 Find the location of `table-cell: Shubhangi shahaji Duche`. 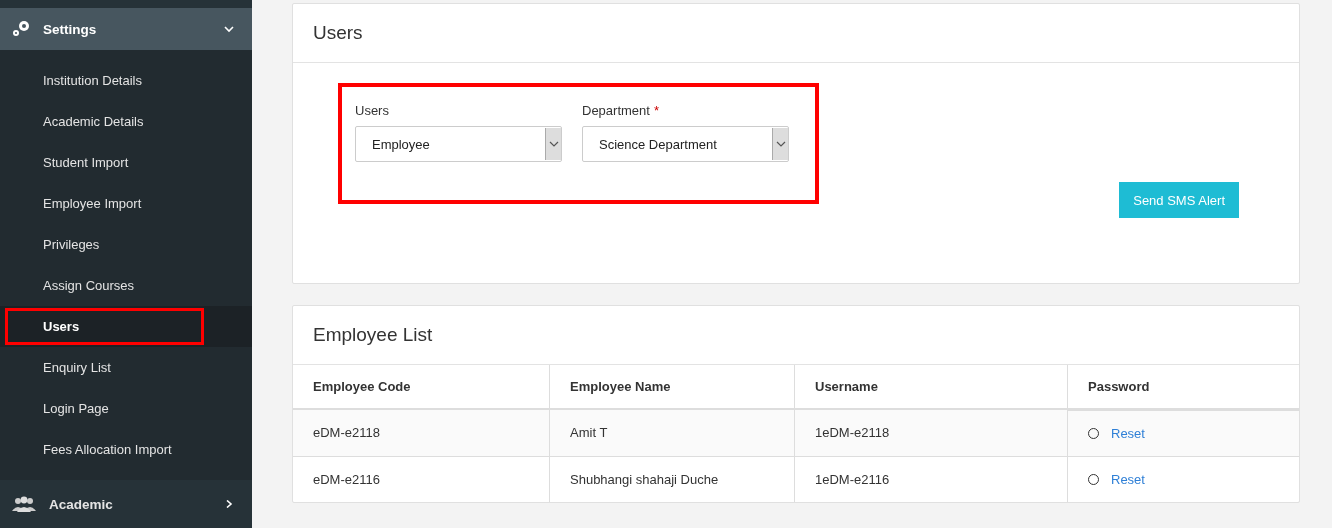

table-cell: Shubhangi shahaji Duche is located at coordinates (672, 479).